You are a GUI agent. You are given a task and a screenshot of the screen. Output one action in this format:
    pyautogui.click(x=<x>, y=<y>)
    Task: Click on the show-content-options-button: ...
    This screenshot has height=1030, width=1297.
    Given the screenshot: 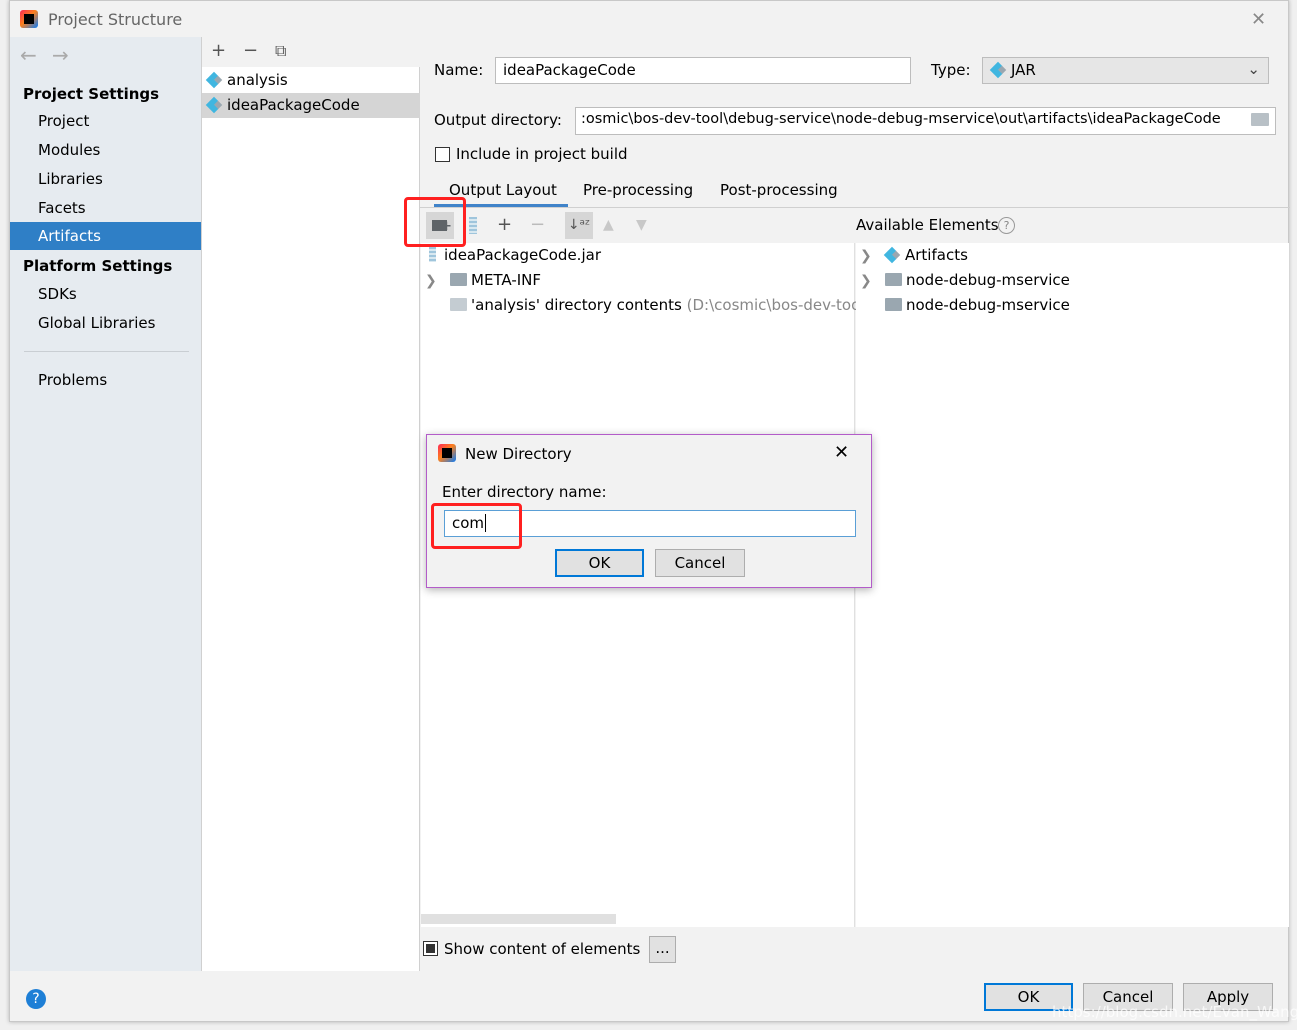 What is the action you would take?
    pyautogui.click(x=662, y=949)
    